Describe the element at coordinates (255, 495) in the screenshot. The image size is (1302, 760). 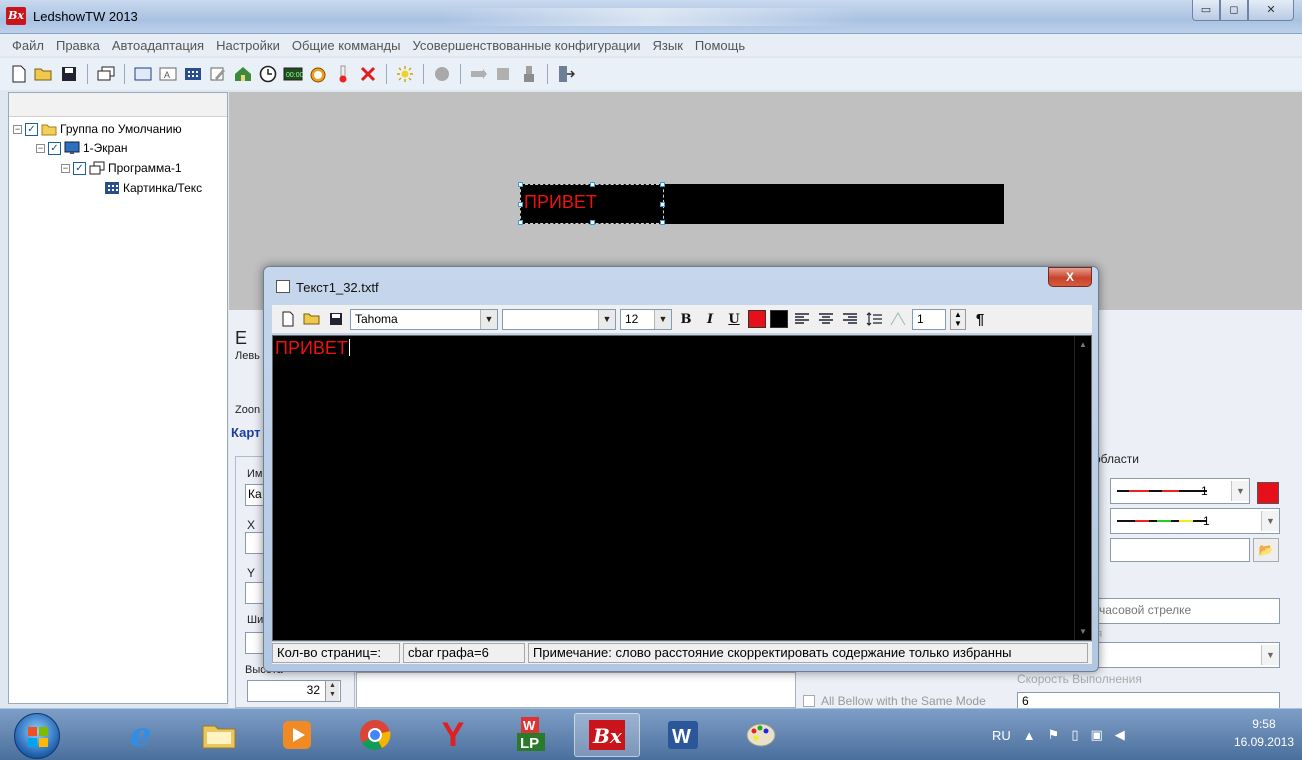
I see `name-input: Ка` at that location.